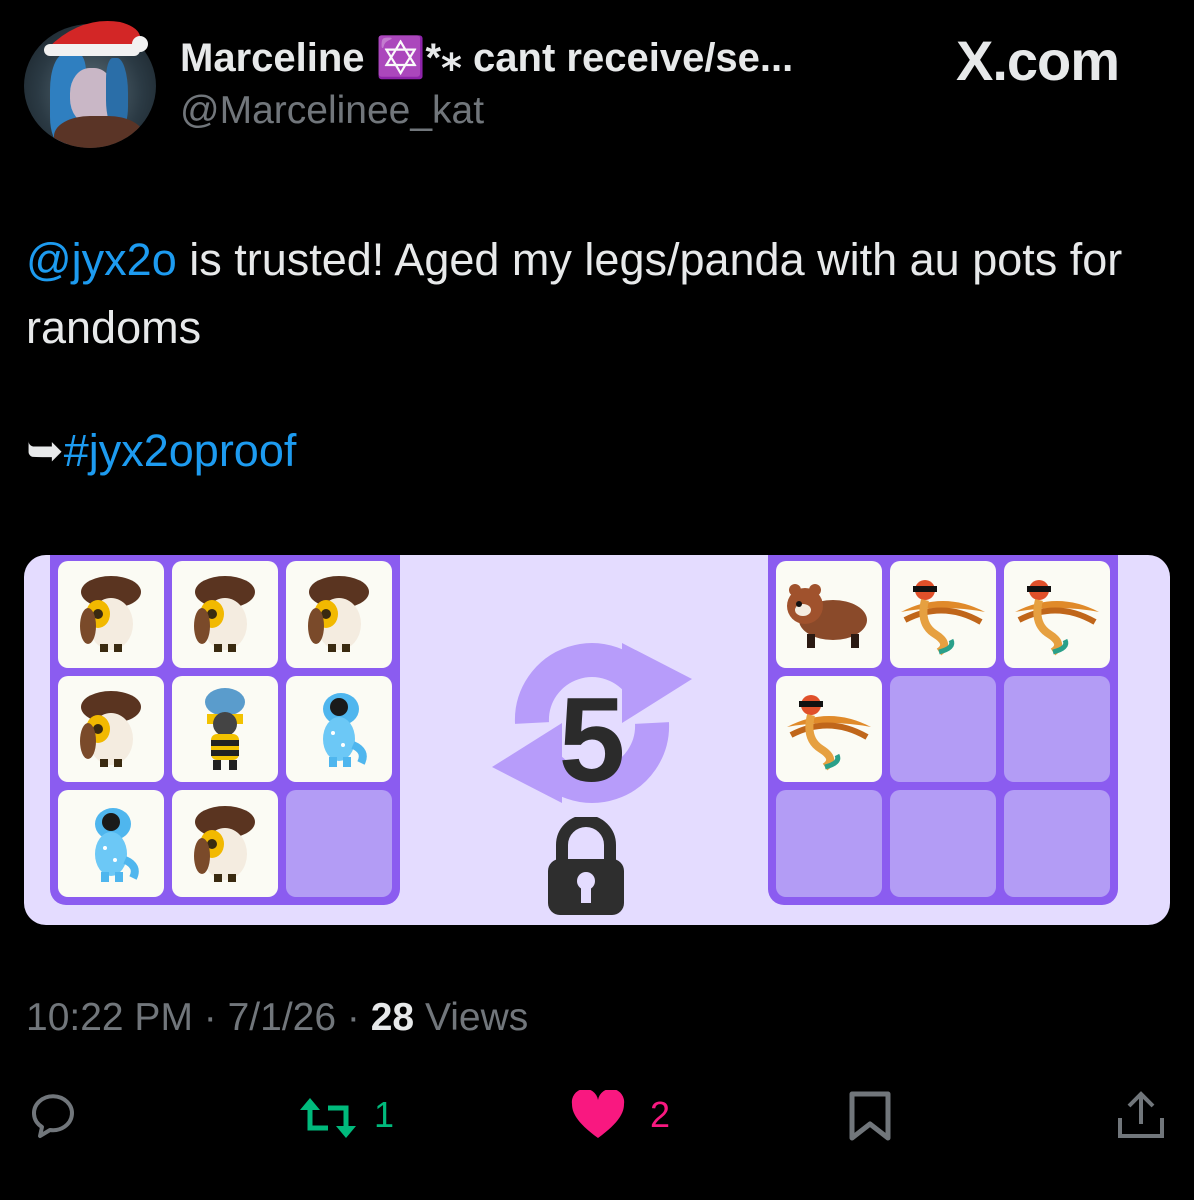  I want to click on arrow-icon: ➥, so click(45, 450).